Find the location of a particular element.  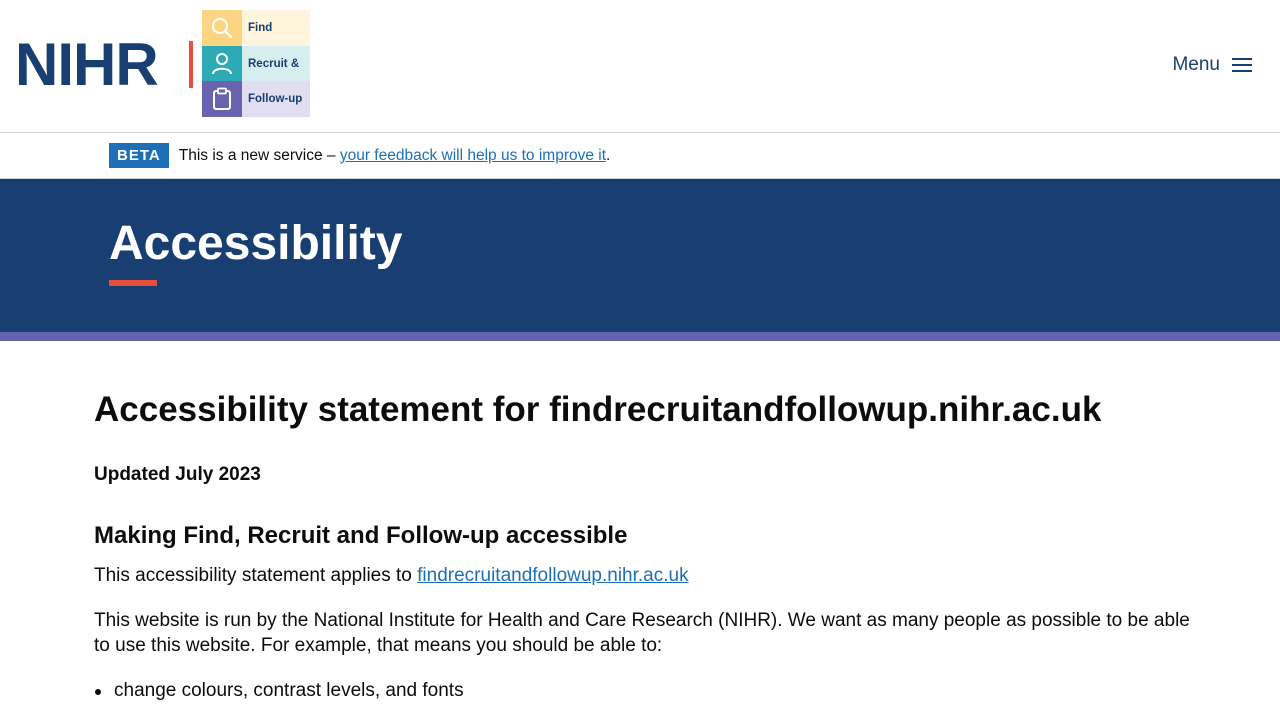

updated-date: Updated July 2023 is located at coordinates (177, 474).